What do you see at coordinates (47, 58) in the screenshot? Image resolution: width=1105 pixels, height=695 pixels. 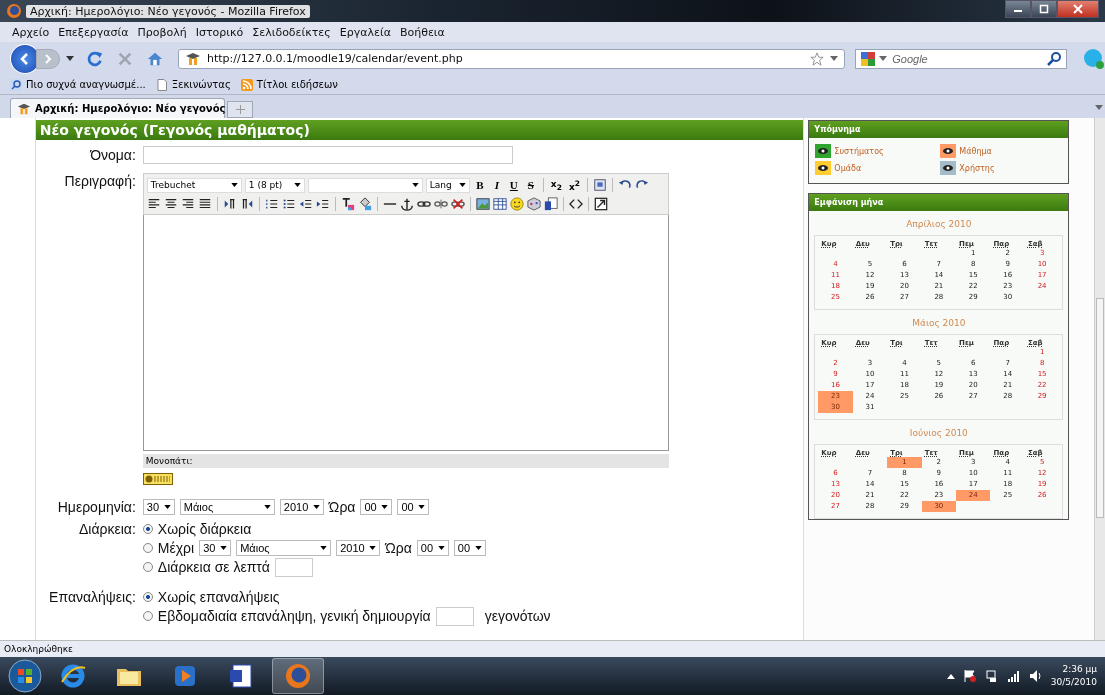 I see `forward-button` at bounding box center [47, 58].